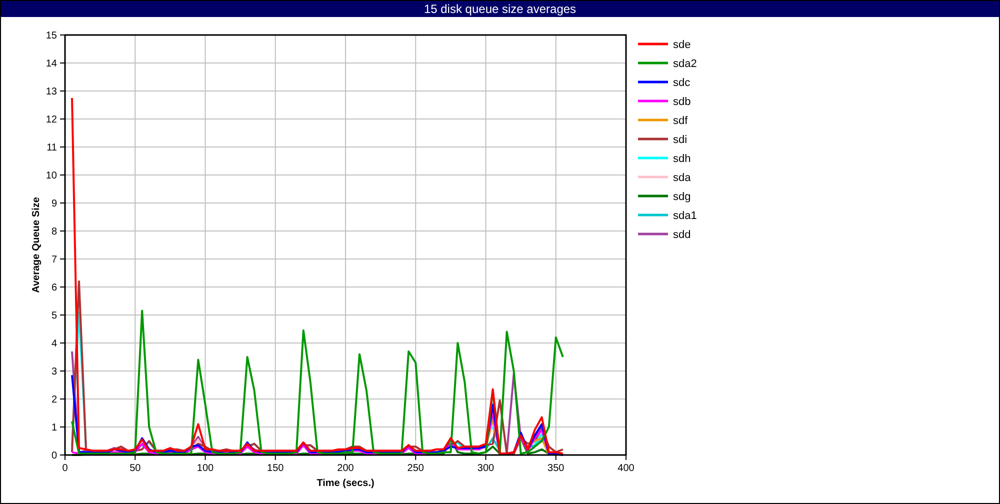  What do you see at coordinates (680, 121) in the screenshot?
I see `legend-label: sdf` at bounding box center [680, 121].